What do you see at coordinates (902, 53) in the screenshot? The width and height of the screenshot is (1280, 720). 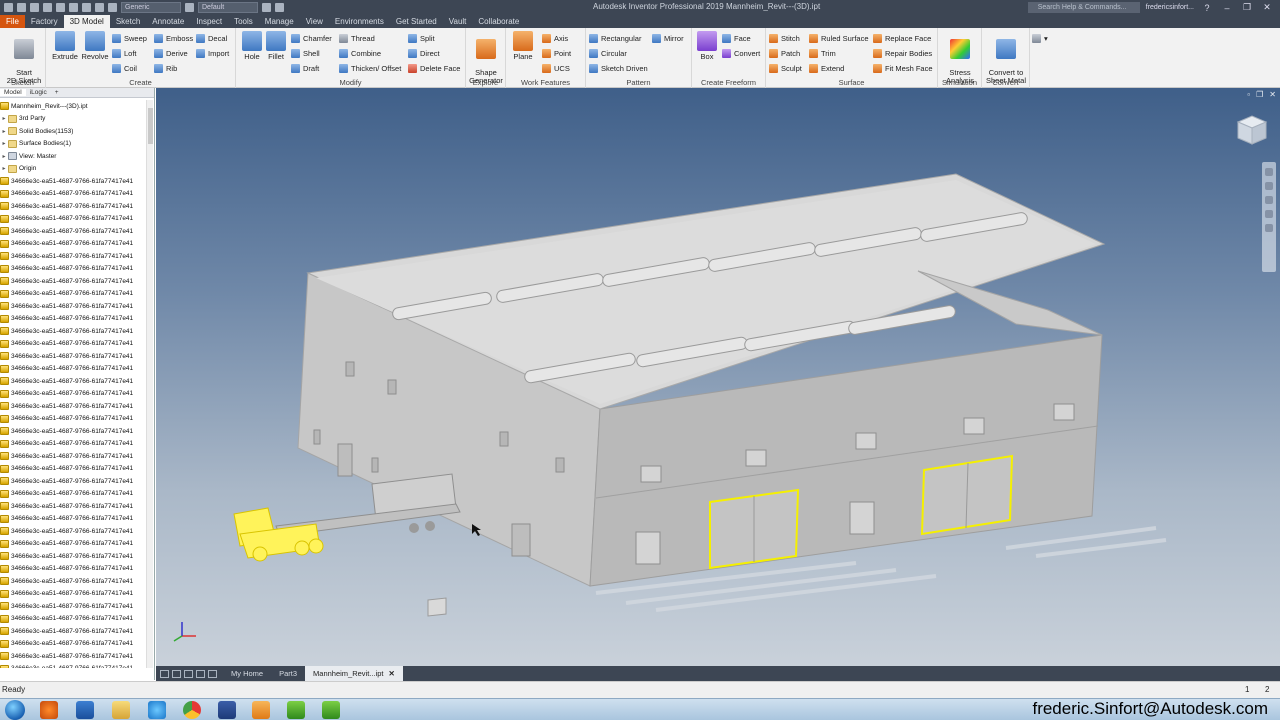 I see `repair-bodies-button: Repair Bodies` at bounding box center [902, 53].